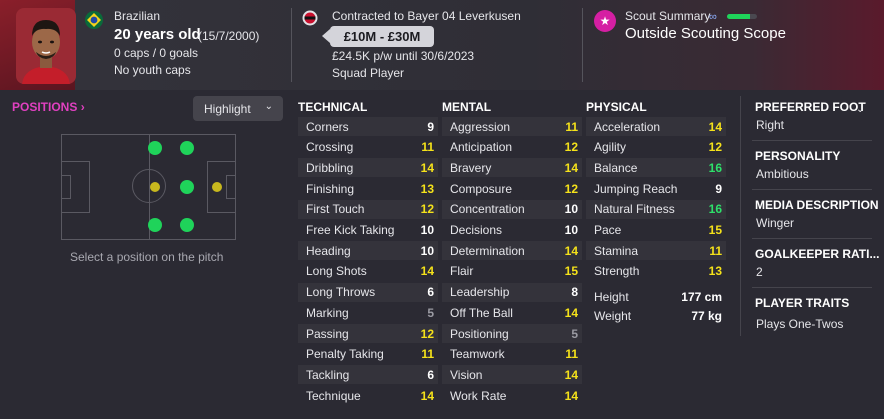 This screenshot has height=419, width=884. Describe the element at coordinates (430, 126) in the screenshot. I see `attribute-value: 9` at that location.